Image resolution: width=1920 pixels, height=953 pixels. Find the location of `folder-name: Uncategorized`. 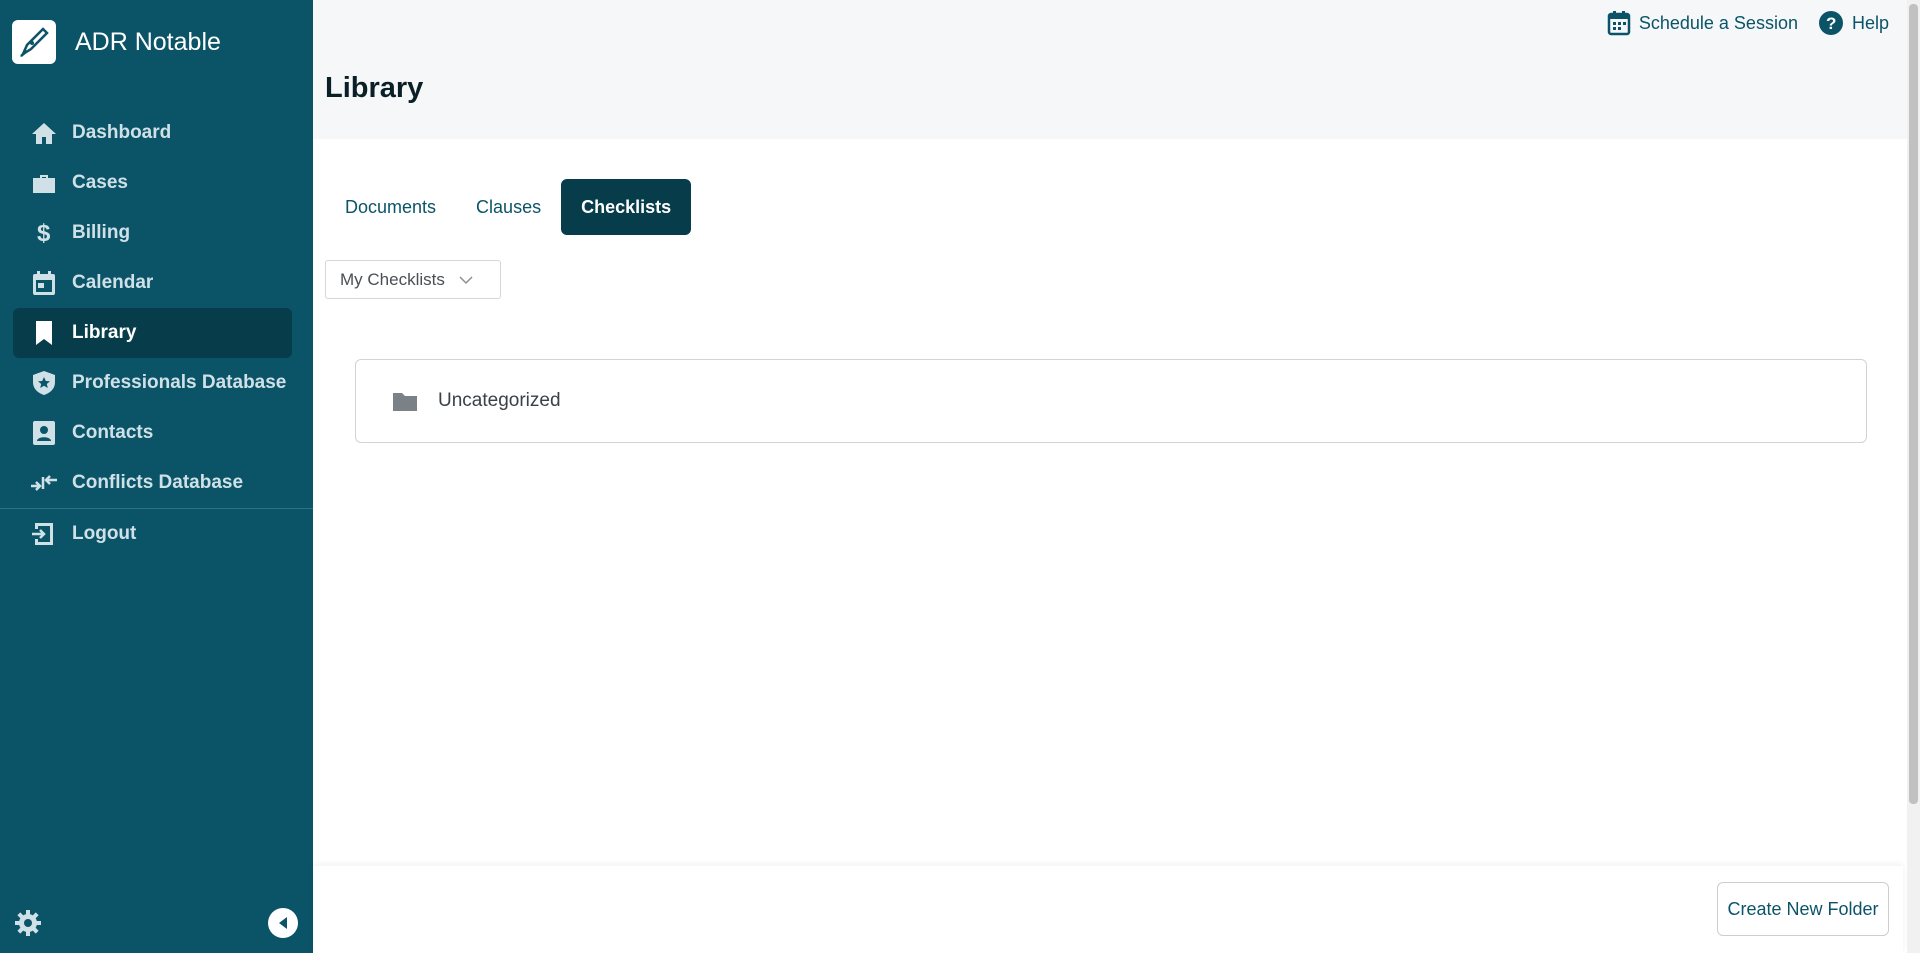

folder-name: Uncategorized is located at coordinates (499, 400).